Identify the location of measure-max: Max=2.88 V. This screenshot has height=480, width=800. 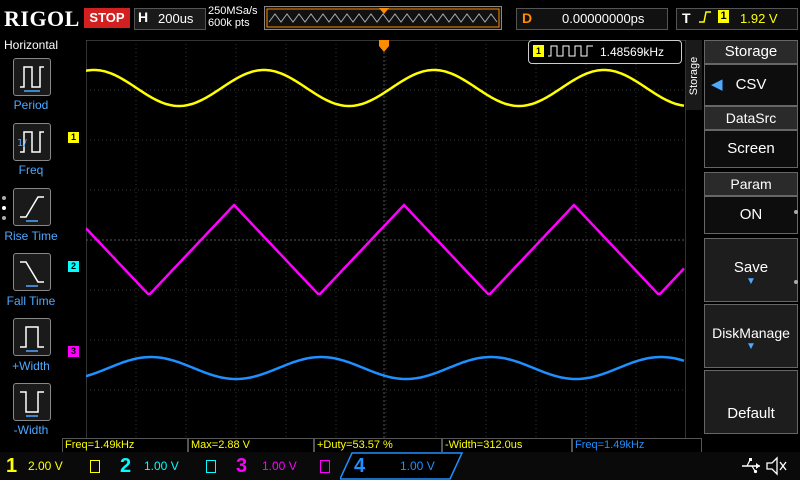
(251, 445).